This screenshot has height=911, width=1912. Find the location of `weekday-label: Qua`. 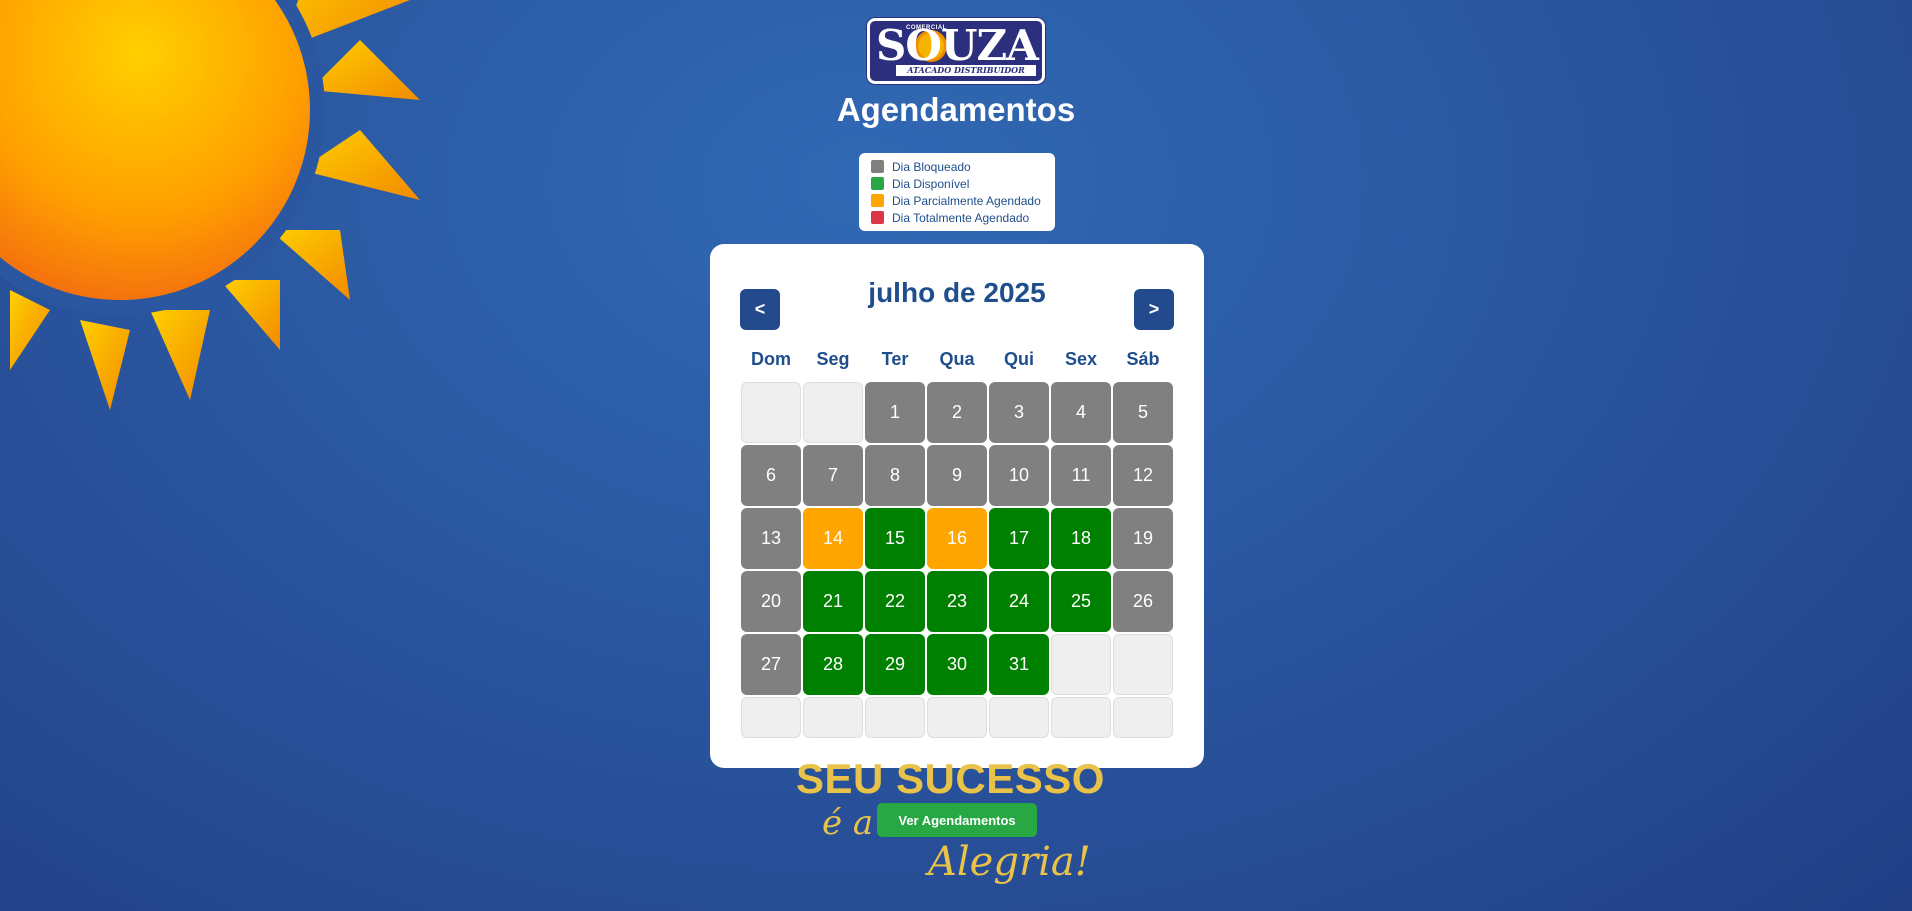

weekday-label: Qua is located at coordinates (957, 359).